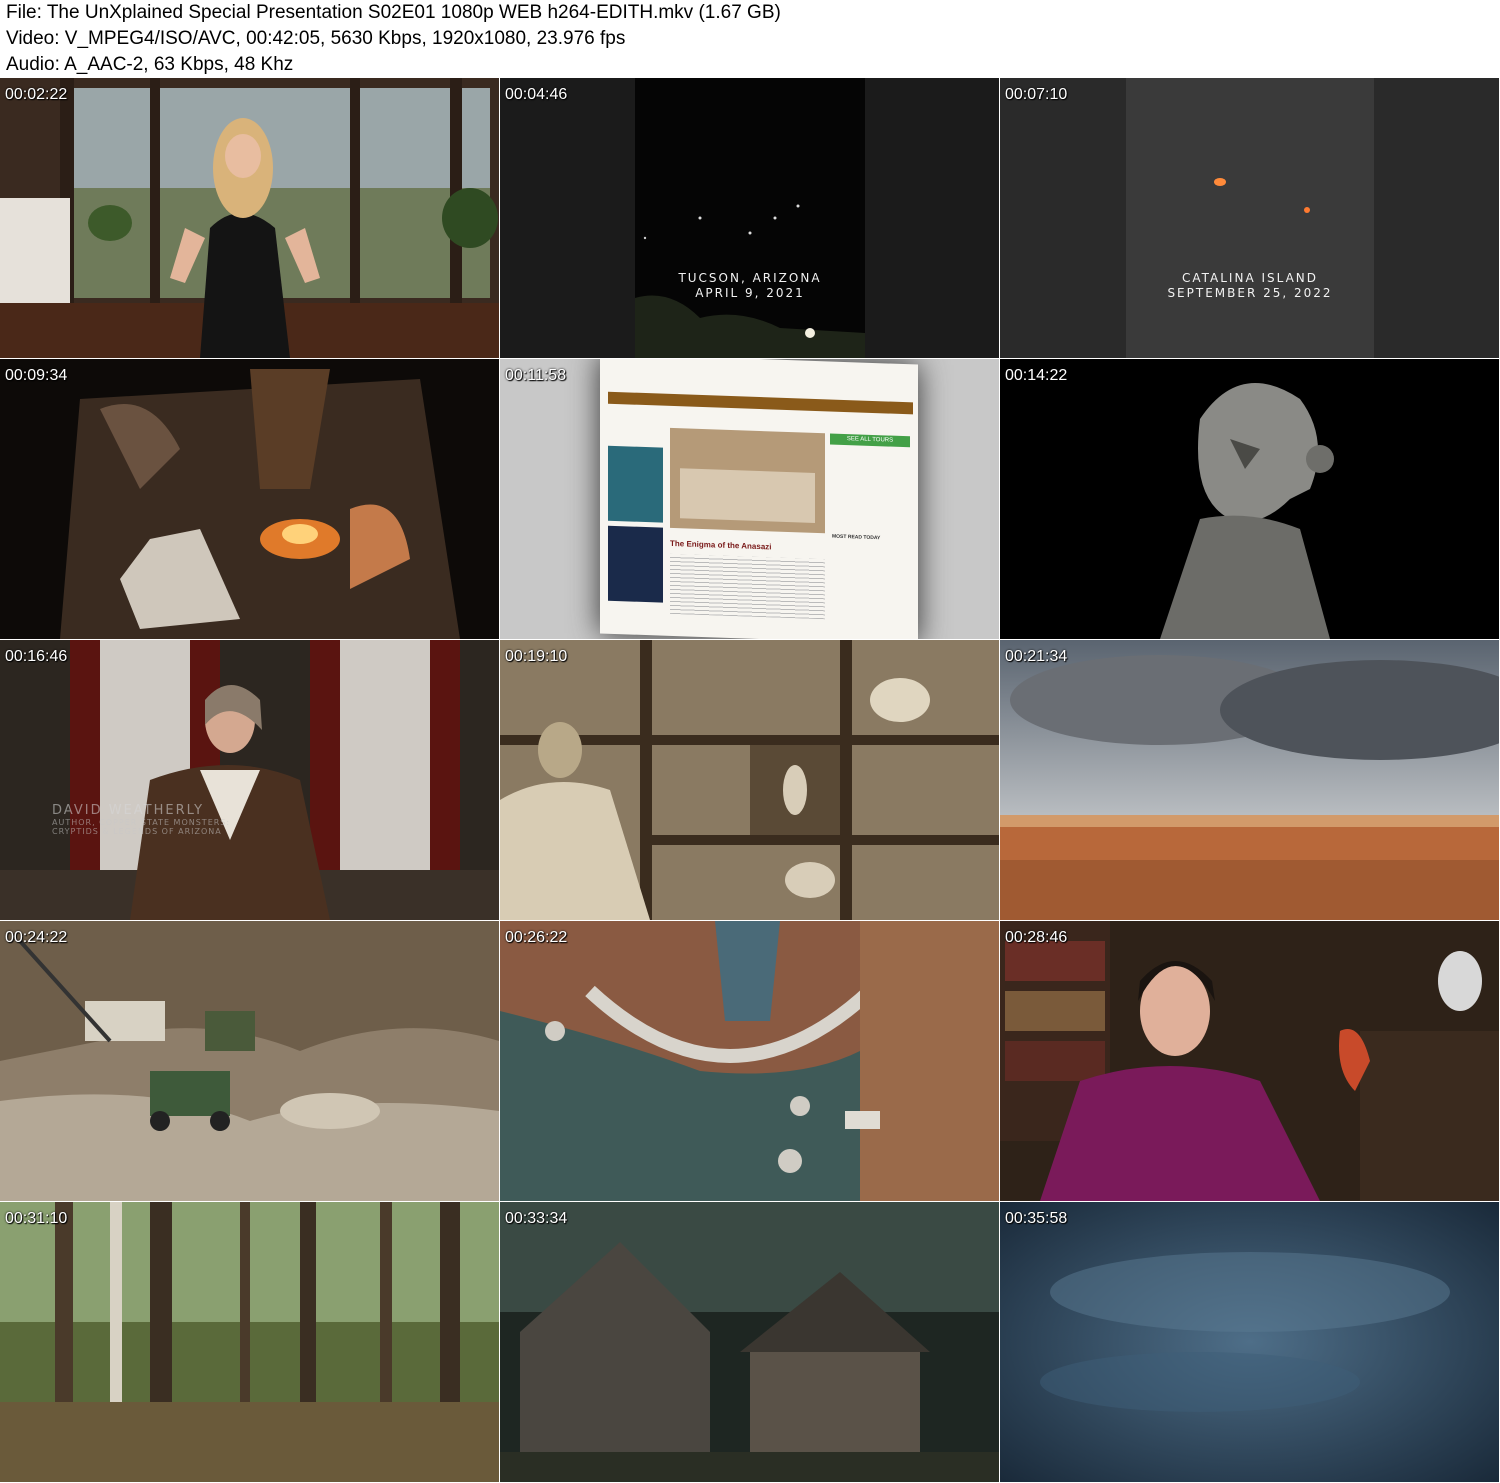 This screenshot has width=1500, height=1483. I want to click on timestamp: 00:24:22, so click(36, 937).